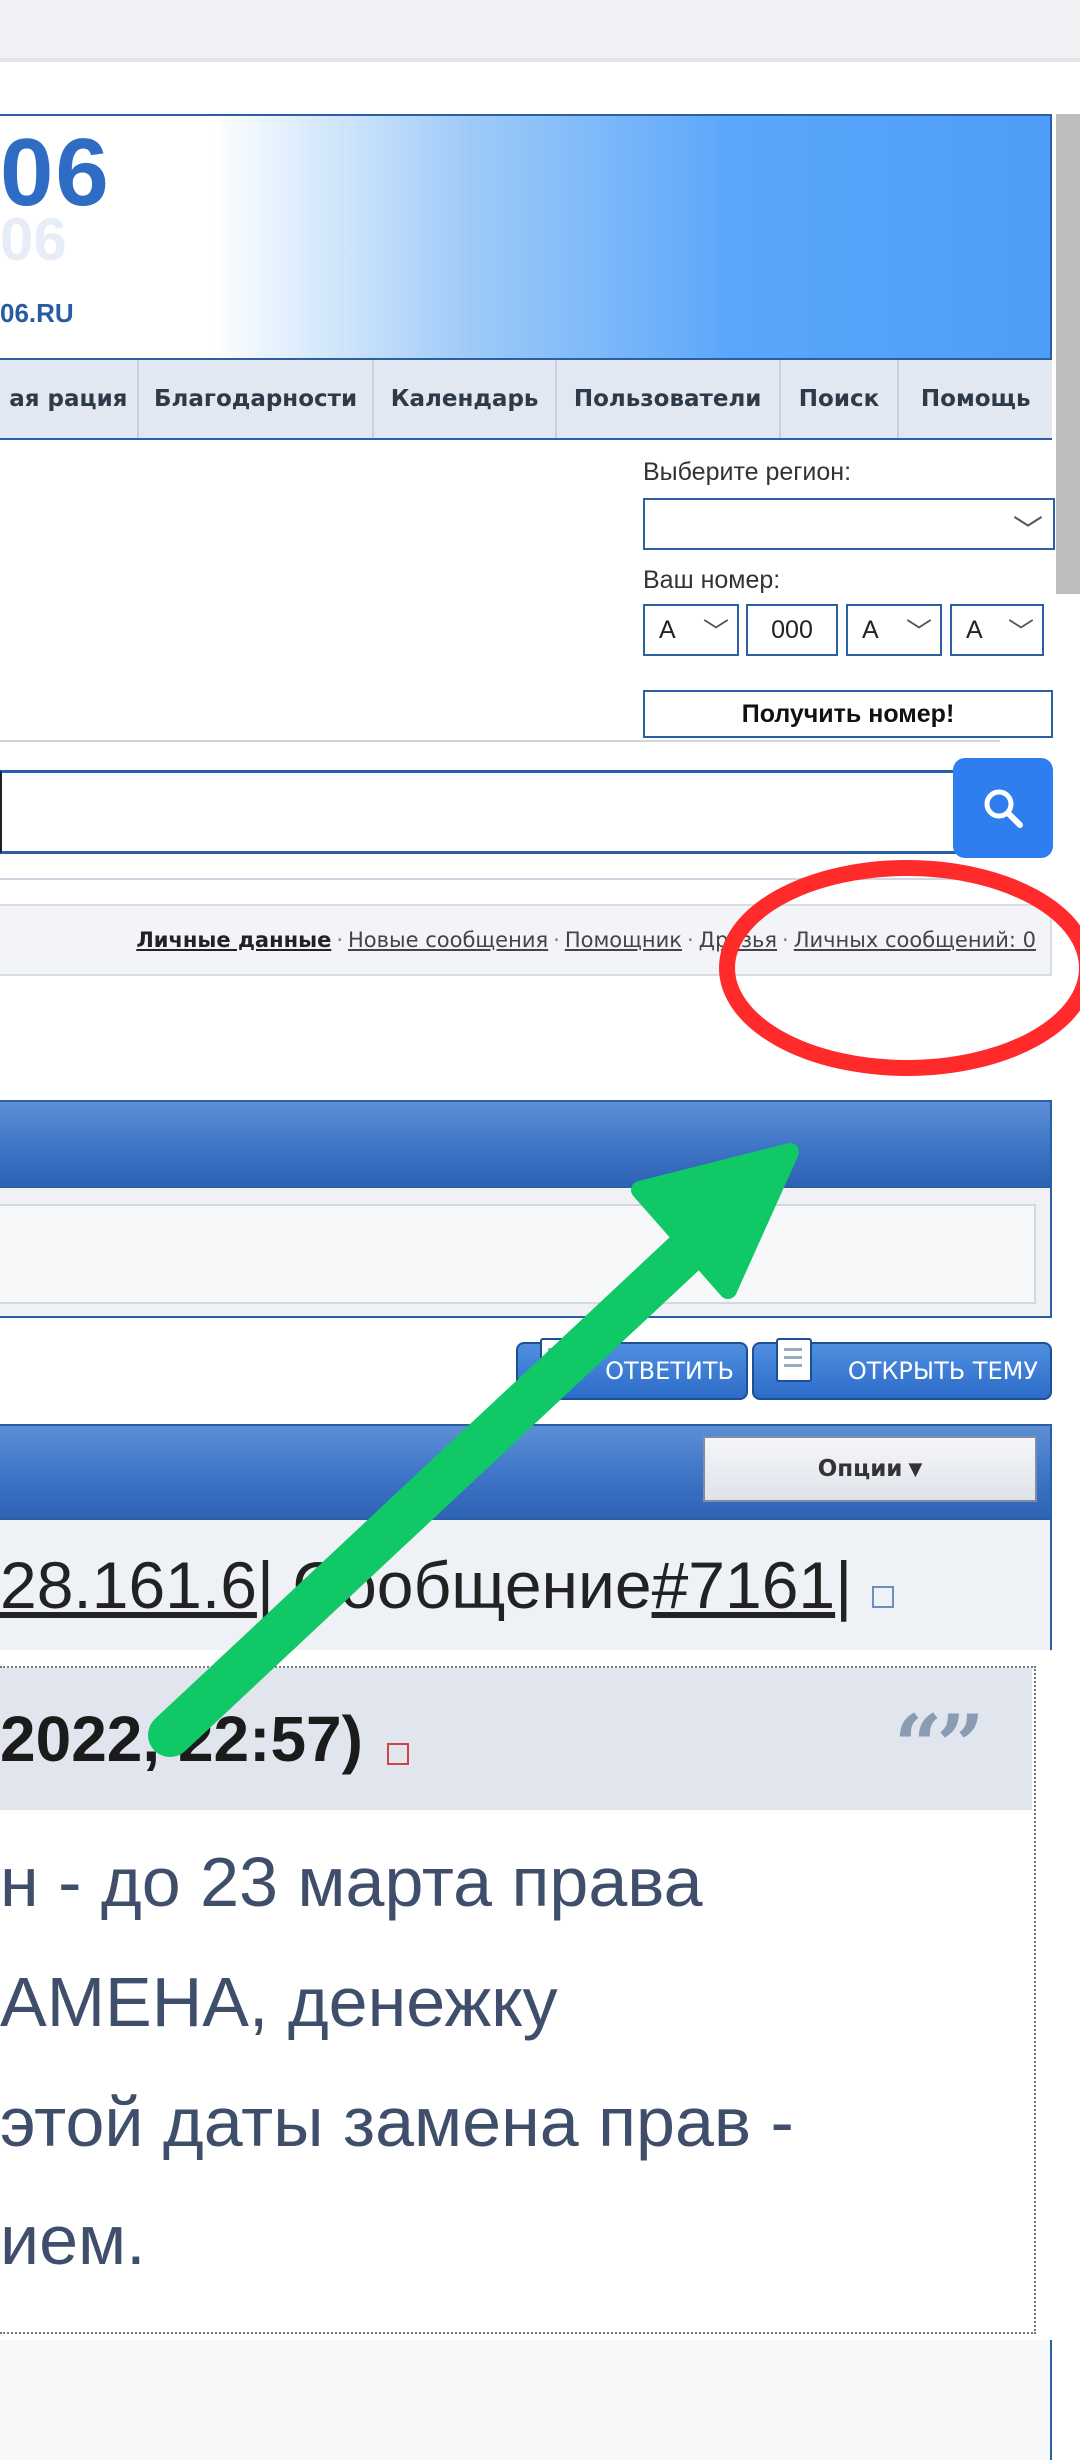 The width and height of the screenshot is (1080, 2460). I want to click on ip-address-link: 28.161.6, so click(128, 1585).